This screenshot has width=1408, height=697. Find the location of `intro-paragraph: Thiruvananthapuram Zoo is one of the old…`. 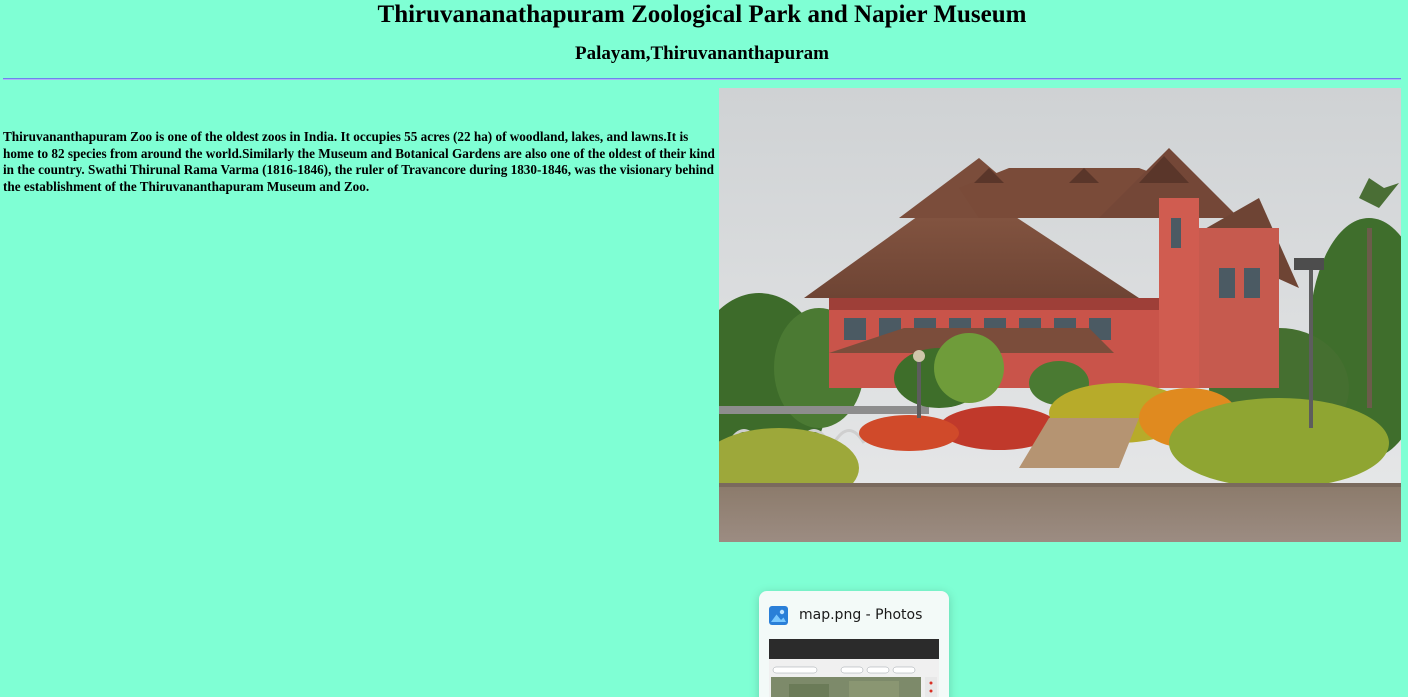

intro-paragraph: Thiruvananthapuram Zoo is one of the old… is located at coordinates (359, 161).